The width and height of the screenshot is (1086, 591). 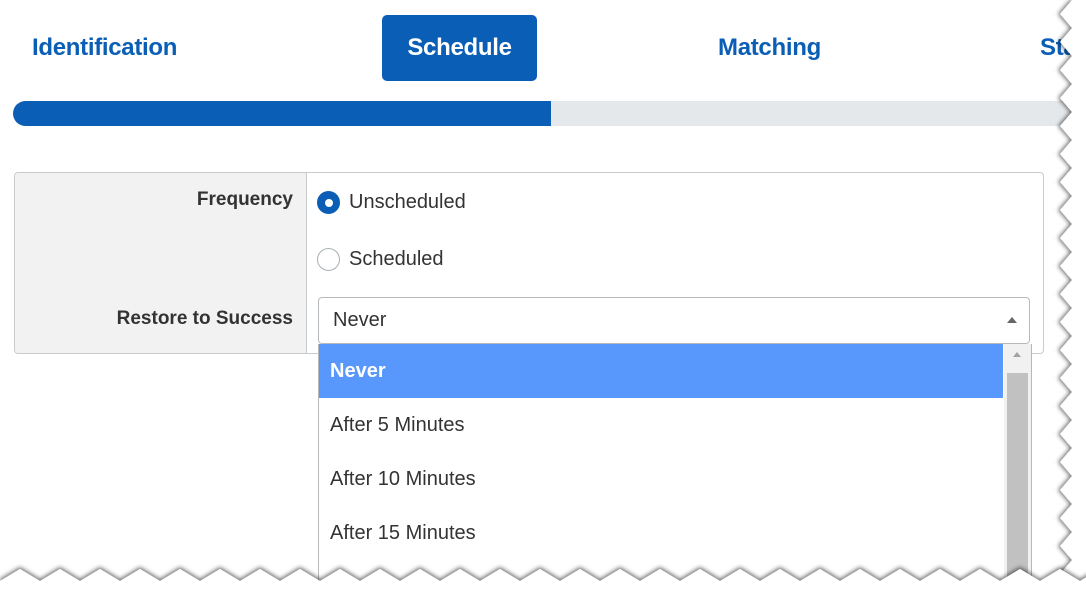 I want to click on radio-checked-icon, so click(x=328, y=202).